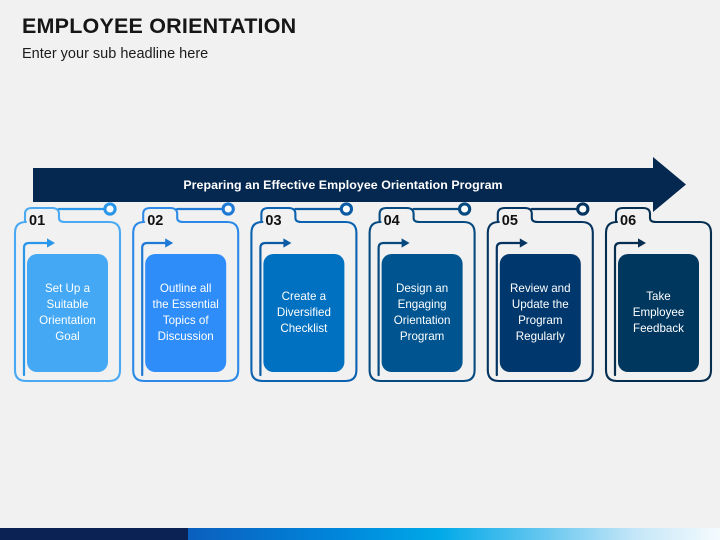 This screenshot has width=720, height=540. I want to click on step-card-label: Take Employee Feedback, so click(658, 312).